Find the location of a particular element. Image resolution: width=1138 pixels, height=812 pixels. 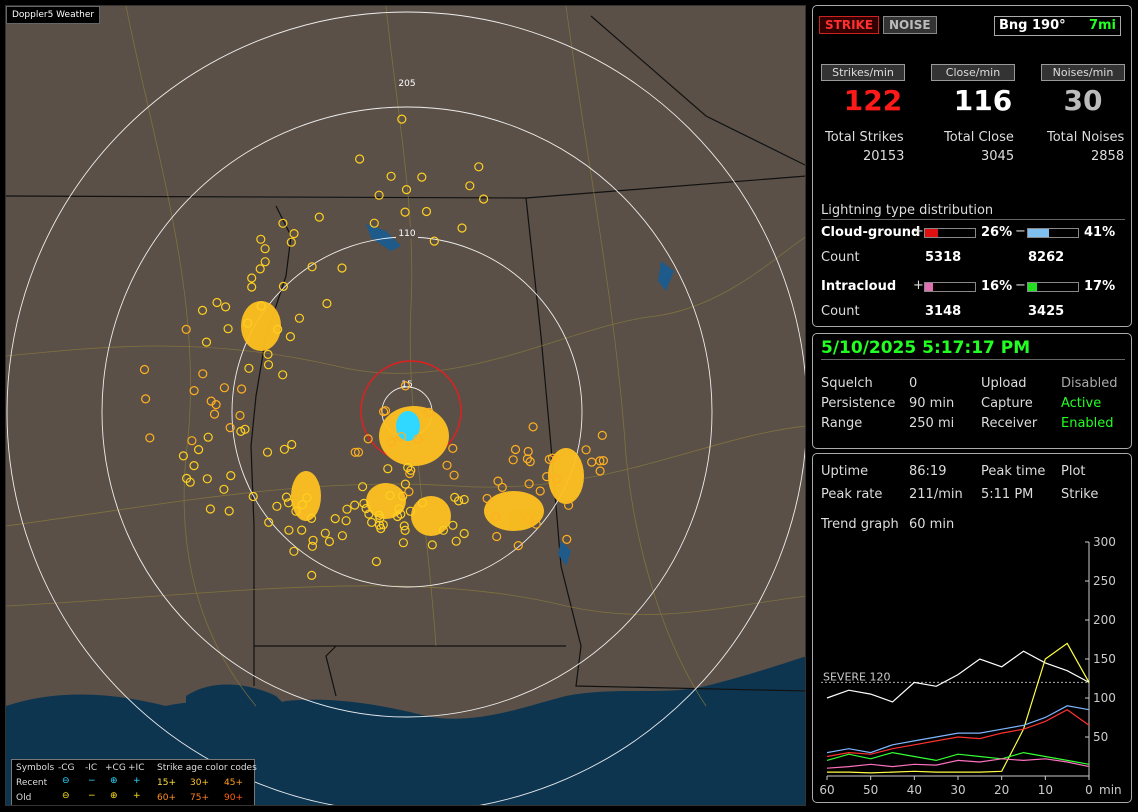

cg-pos-percent: 26% is located at coordinates (997, 232).